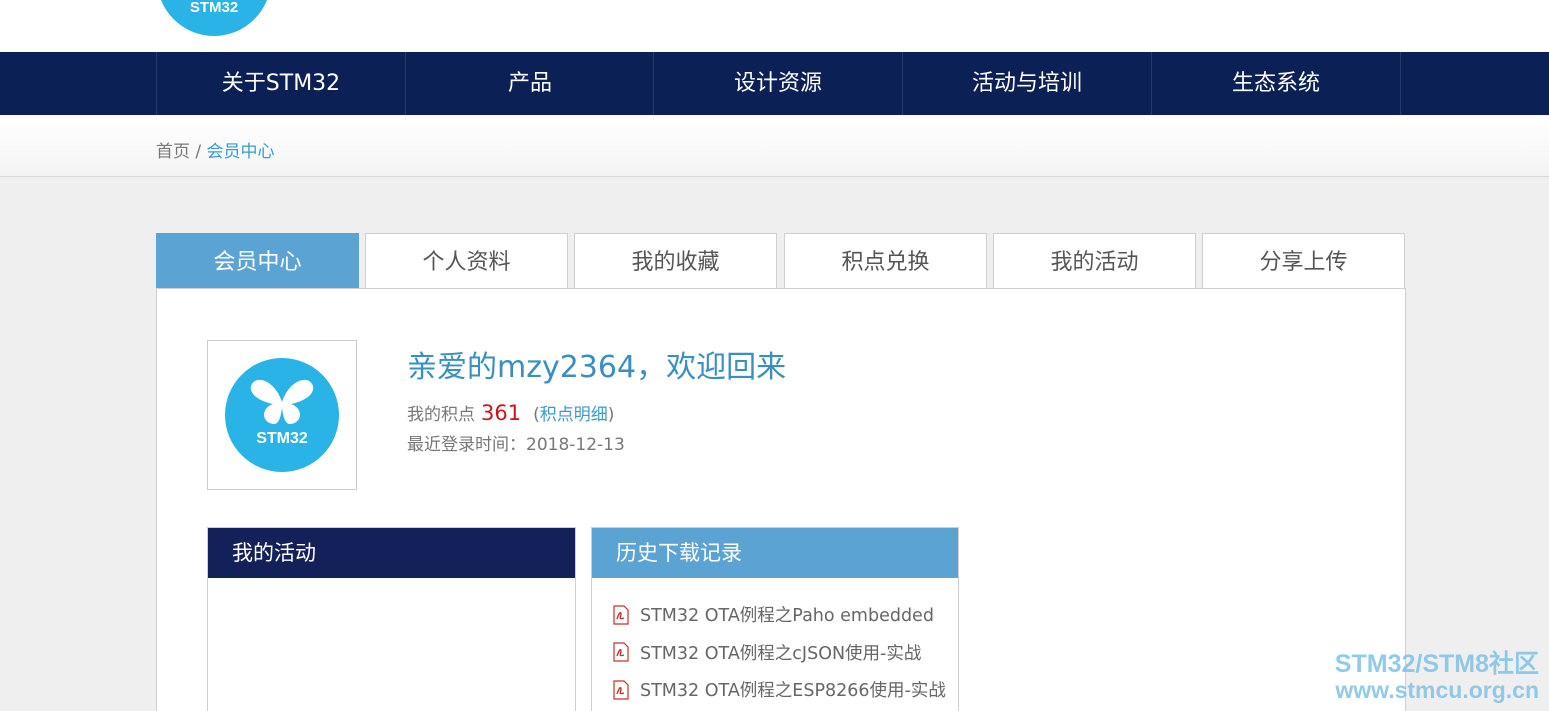 The width and height of the screenshot is (1549, 711). What do you see at coordinates (675, 261) in the screenshot?
I see `tab-favorites: 我的收藏` at bounding box center [675, 261].